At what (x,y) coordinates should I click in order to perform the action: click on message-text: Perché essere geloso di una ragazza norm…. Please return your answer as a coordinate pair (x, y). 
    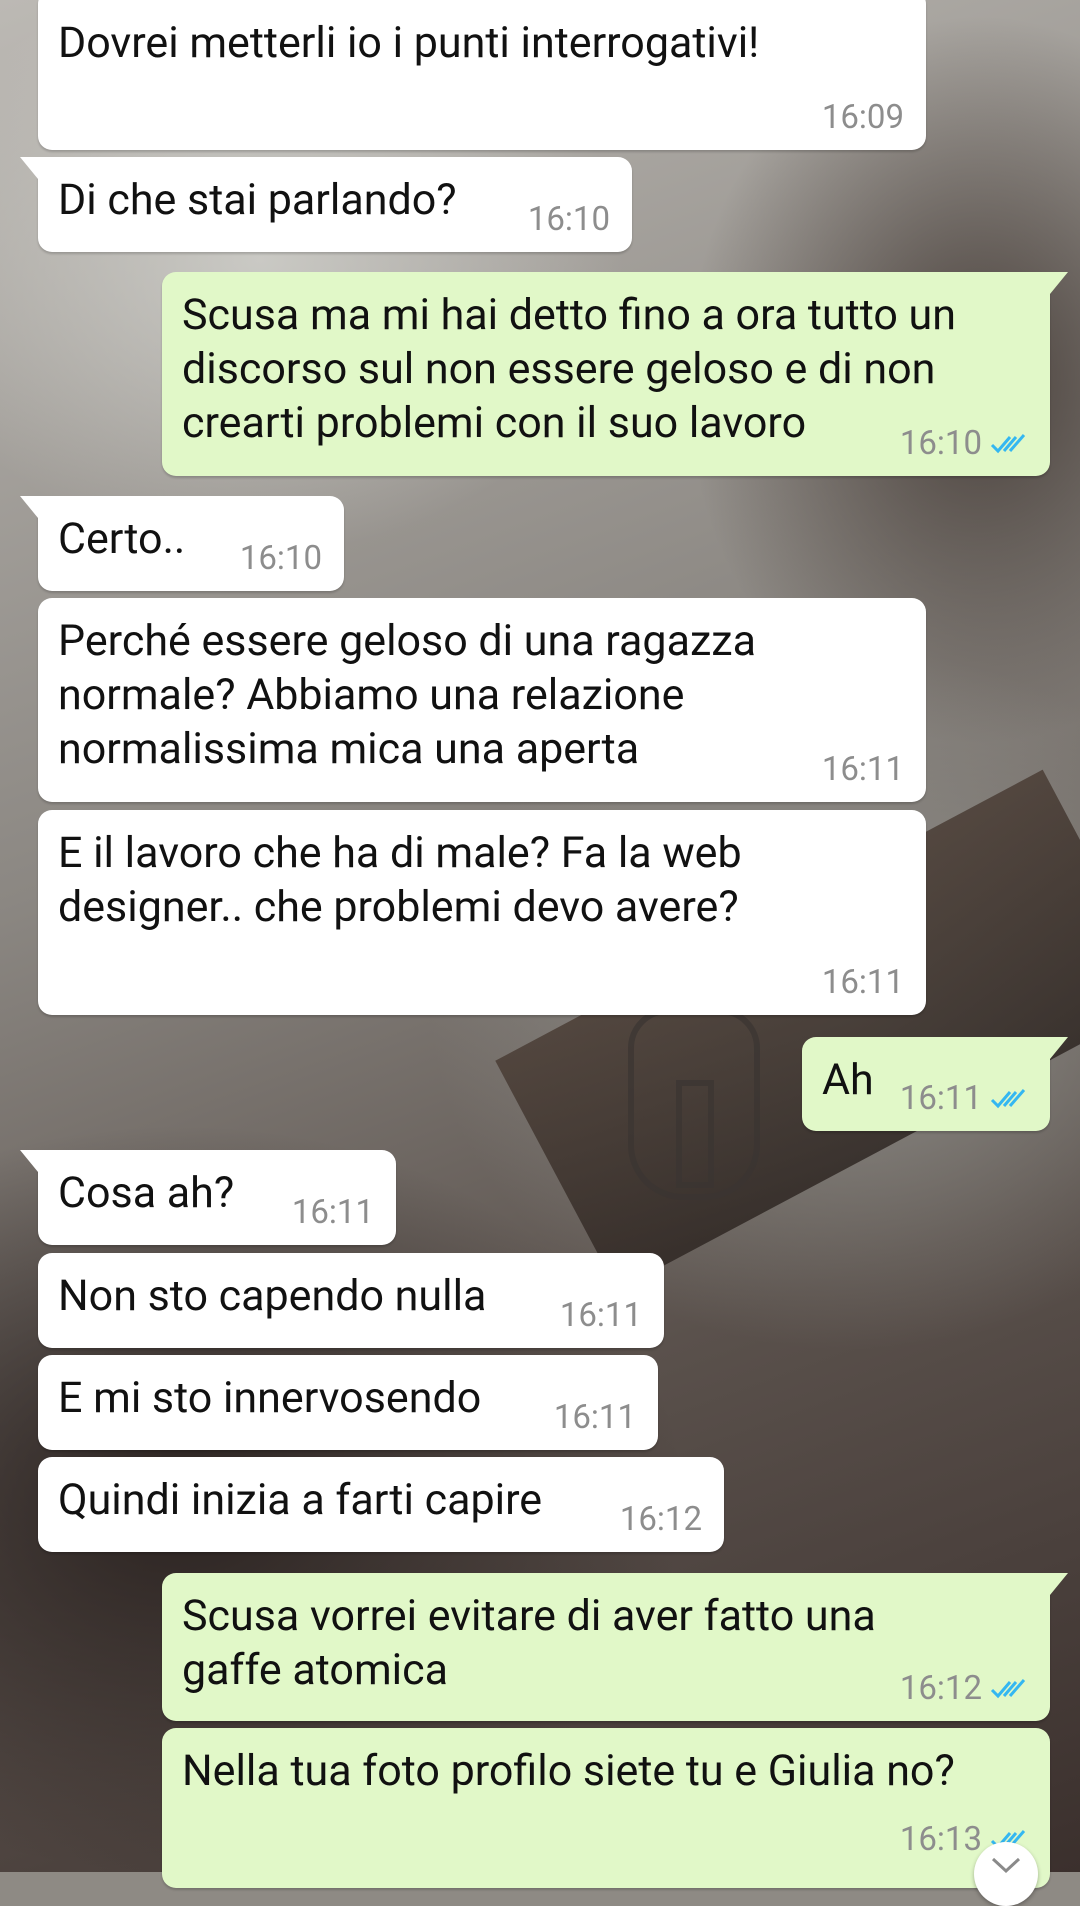
    Looking at the image, I should click on (407, 695).